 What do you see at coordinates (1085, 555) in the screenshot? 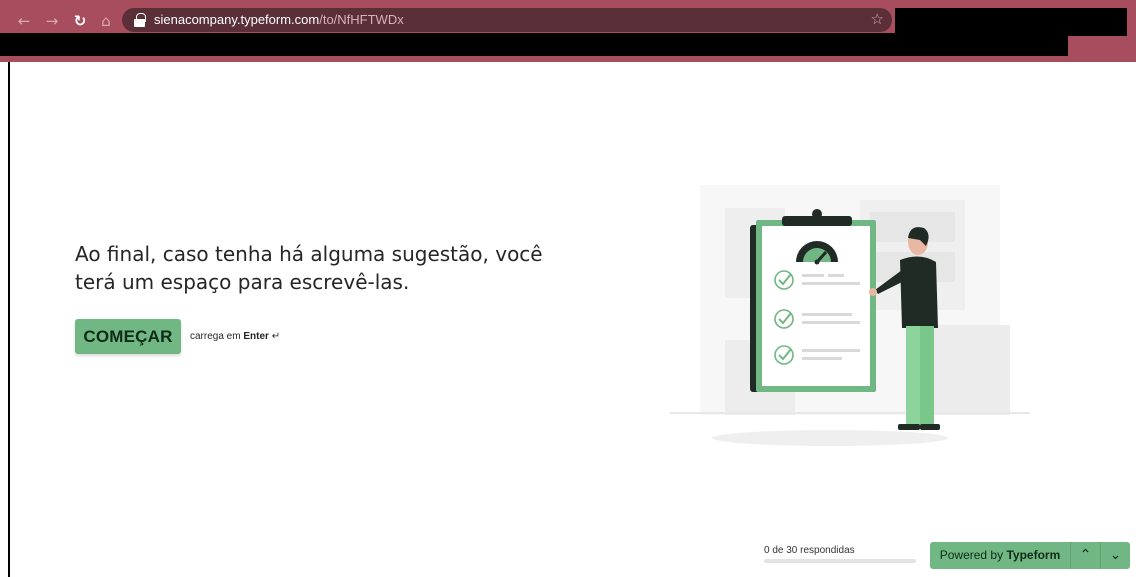
I see `chevron-up-icon: ⌃` at bounding box center [1085, 555].